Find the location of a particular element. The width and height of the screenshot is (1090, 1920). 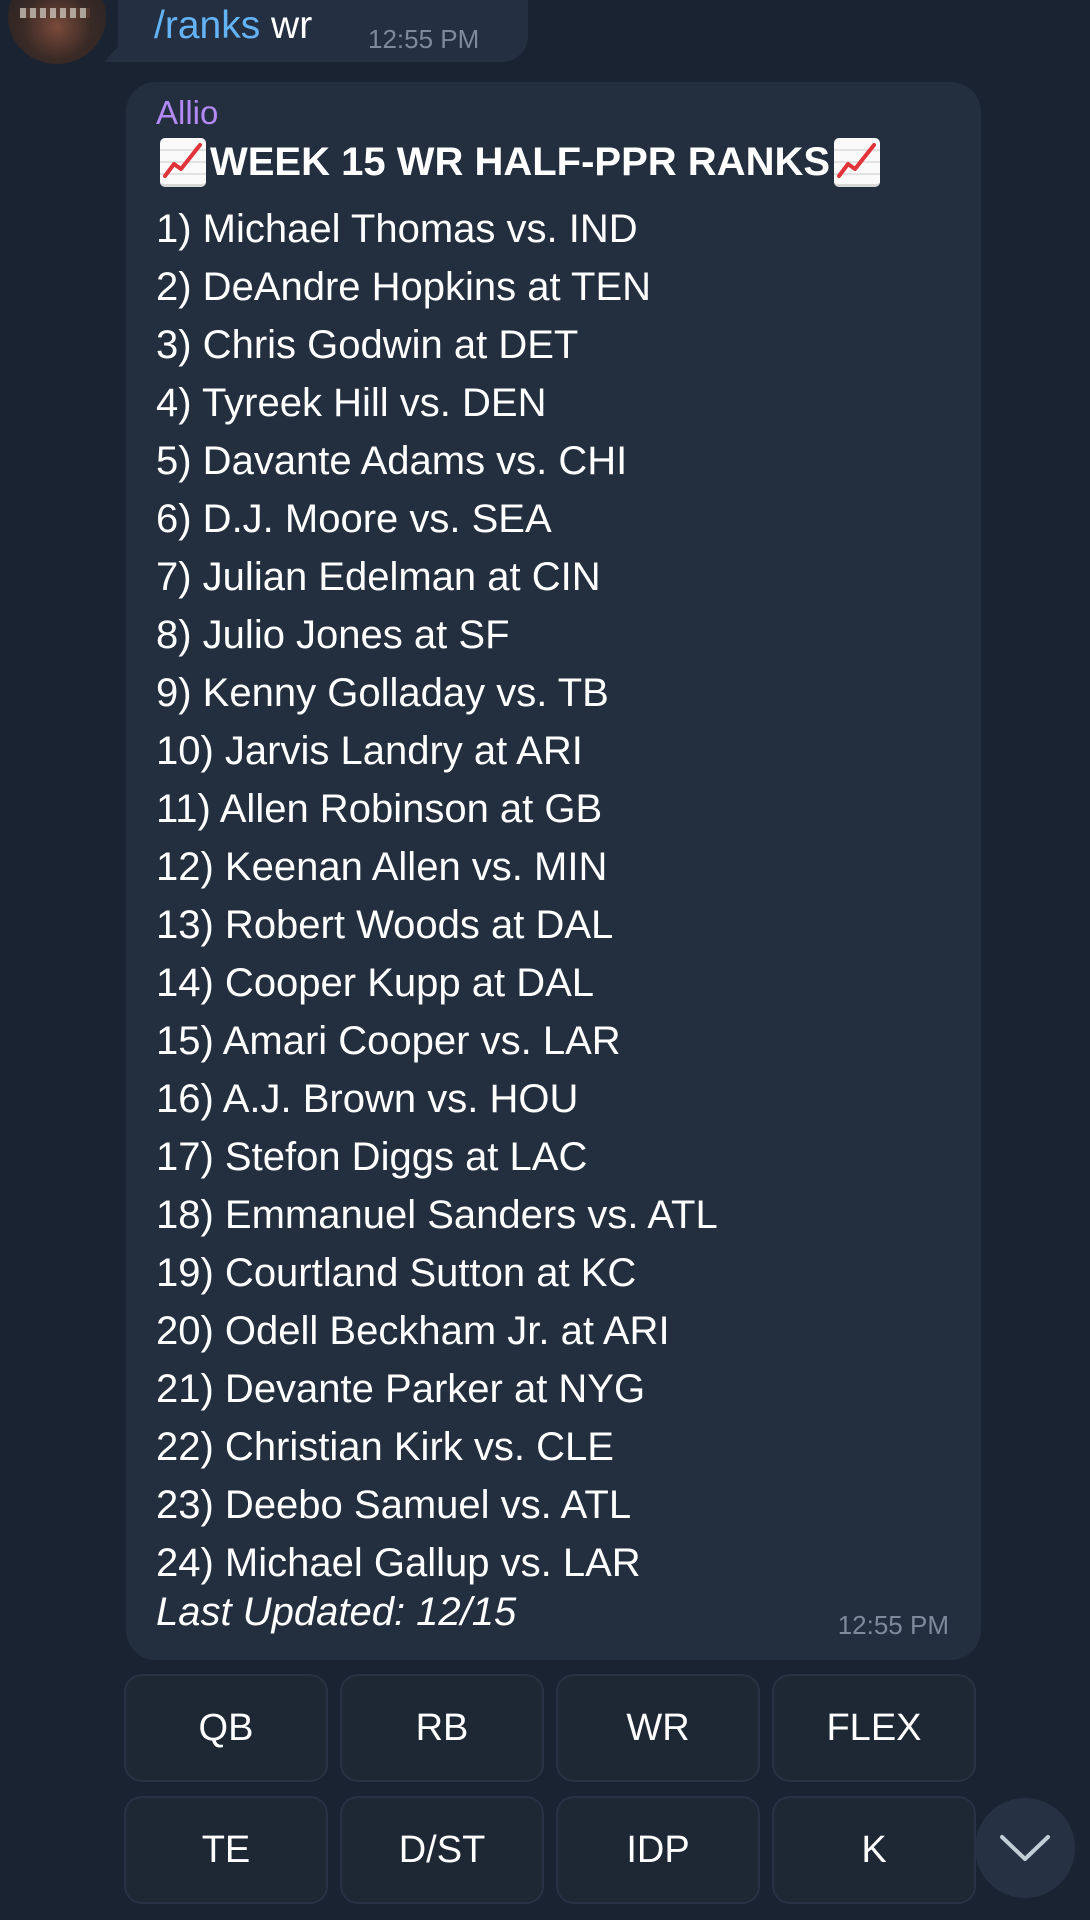

keyboard-button-dst: D/ST is located at coordinates (442, 1850).